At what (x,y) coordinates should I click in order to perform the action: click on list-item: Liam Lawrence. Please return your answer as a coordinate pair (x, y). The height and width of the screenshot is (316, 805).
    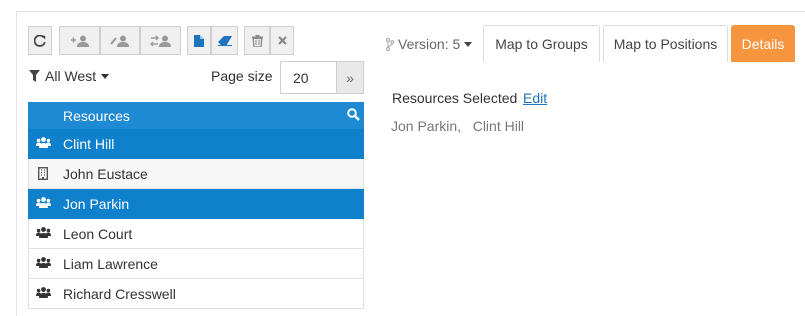
    Looking at the image, I should click on (196, 264).